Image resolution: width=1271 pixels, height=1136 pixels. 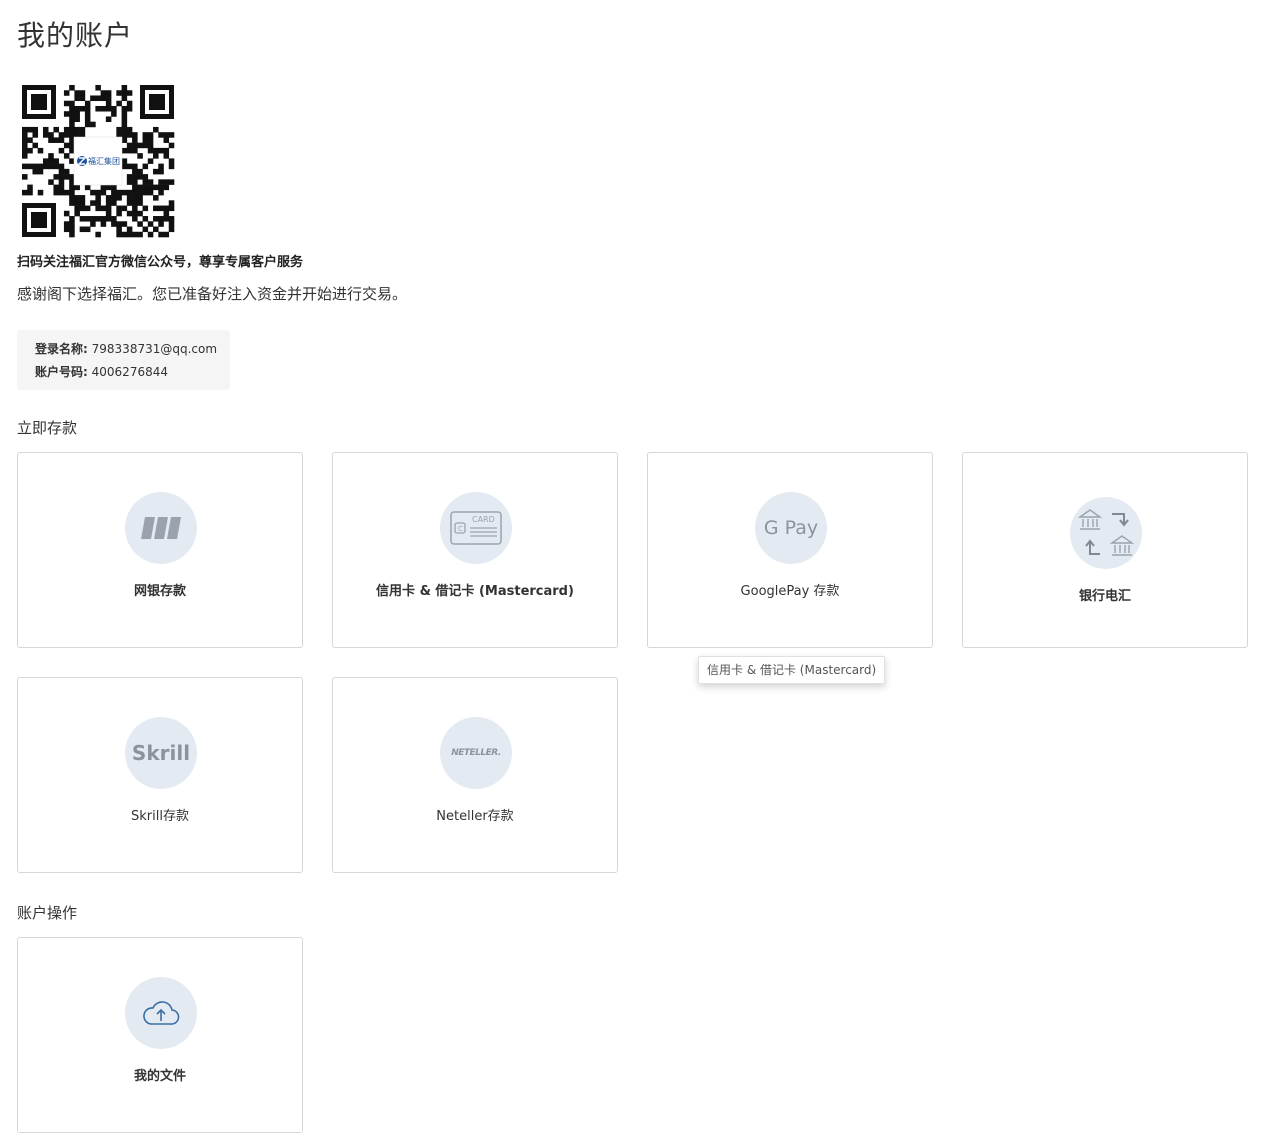 I want to click on qr-finder-top-left, so click(x=39, y=102).